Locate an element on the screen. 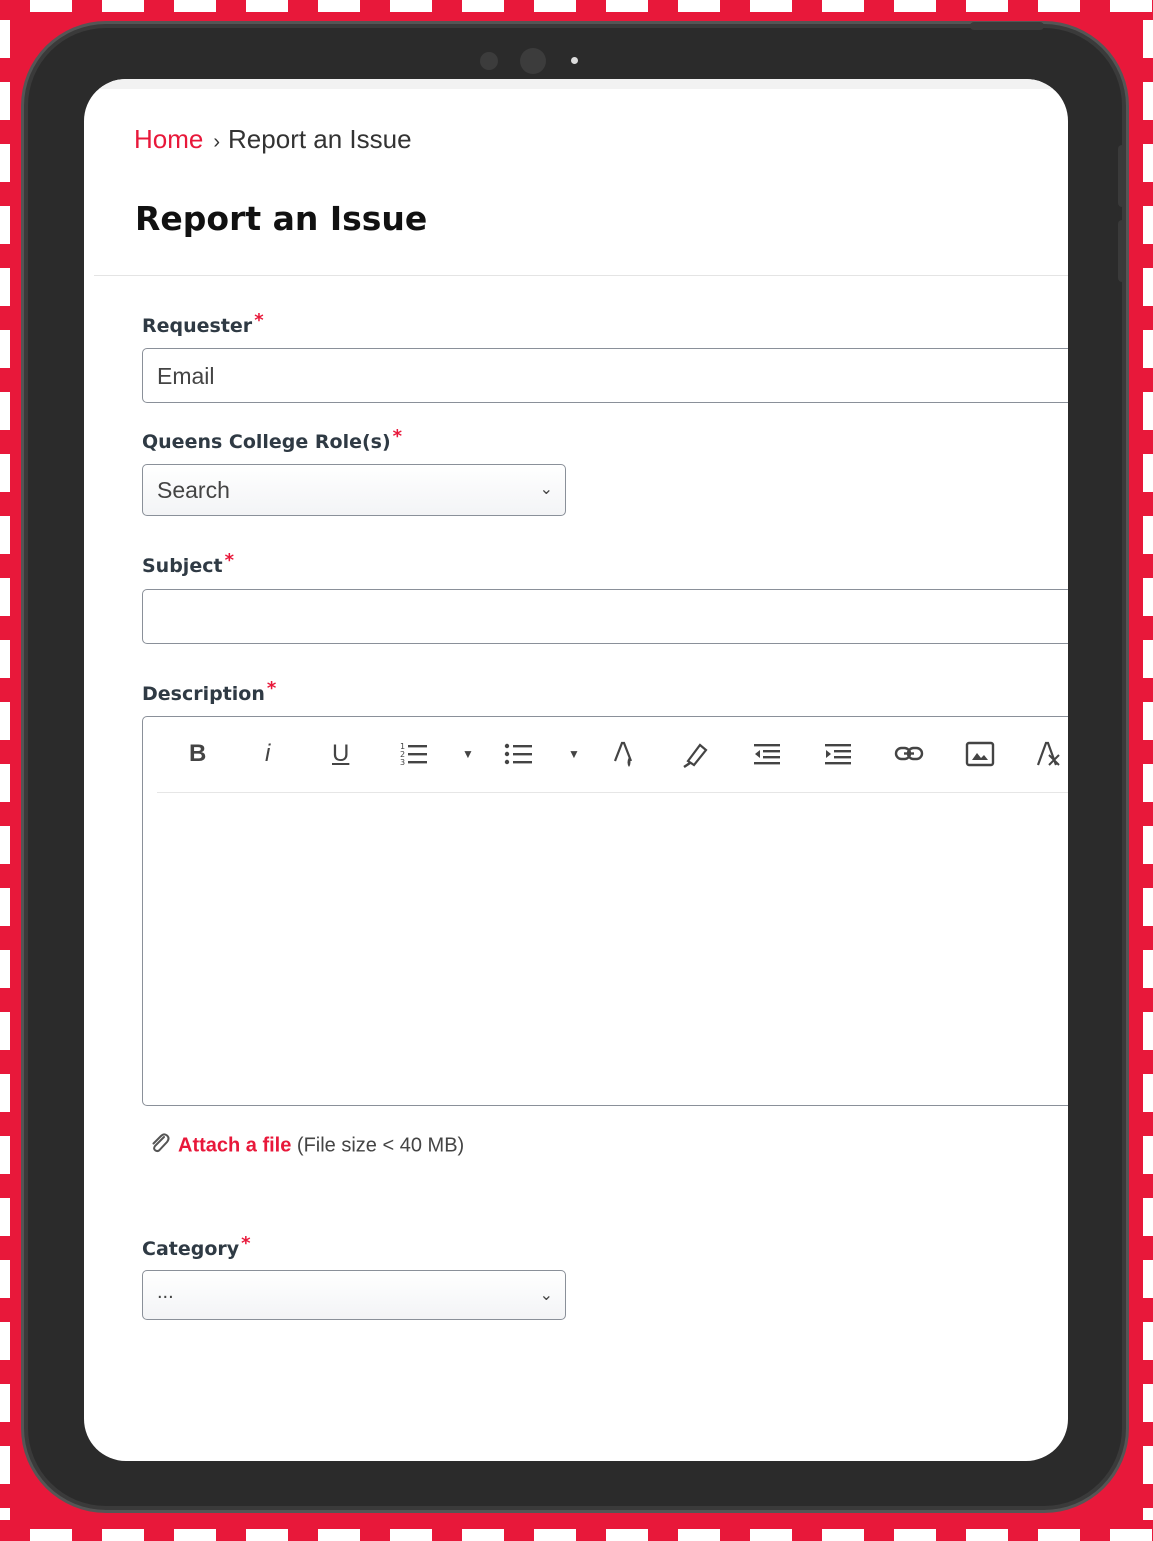 The width and height of the screenshot is (1153, 1541). requester-label: Requester * is located at coordinates (203, 323).